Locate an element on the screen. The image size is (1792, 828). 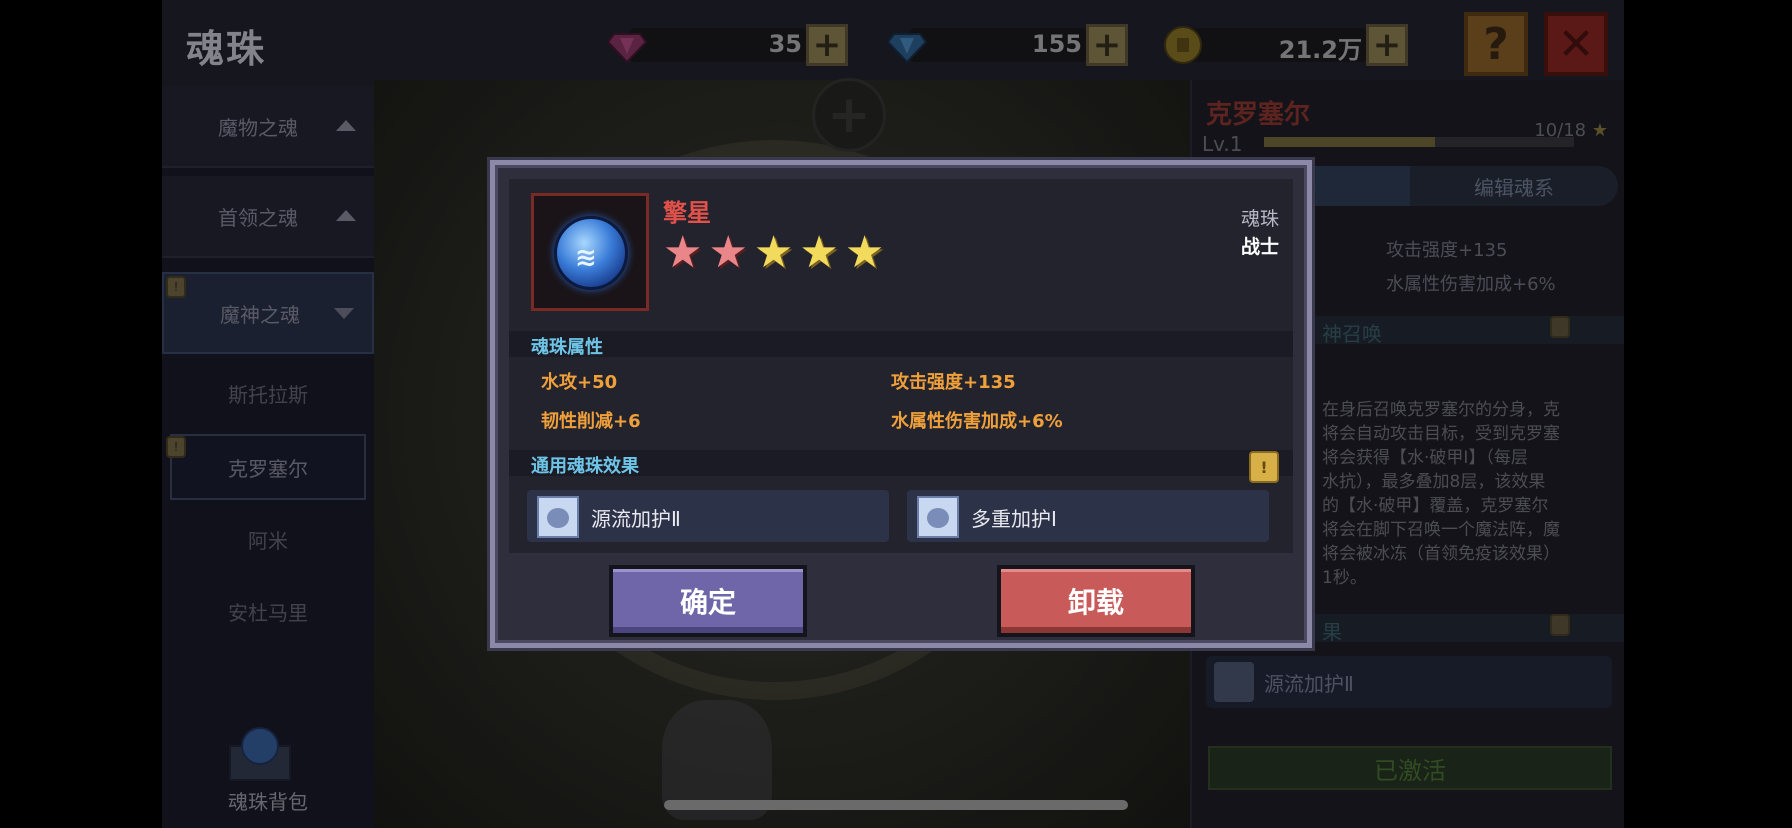
soul-orb-icon: ≋ is located at coordinates (591, 253).